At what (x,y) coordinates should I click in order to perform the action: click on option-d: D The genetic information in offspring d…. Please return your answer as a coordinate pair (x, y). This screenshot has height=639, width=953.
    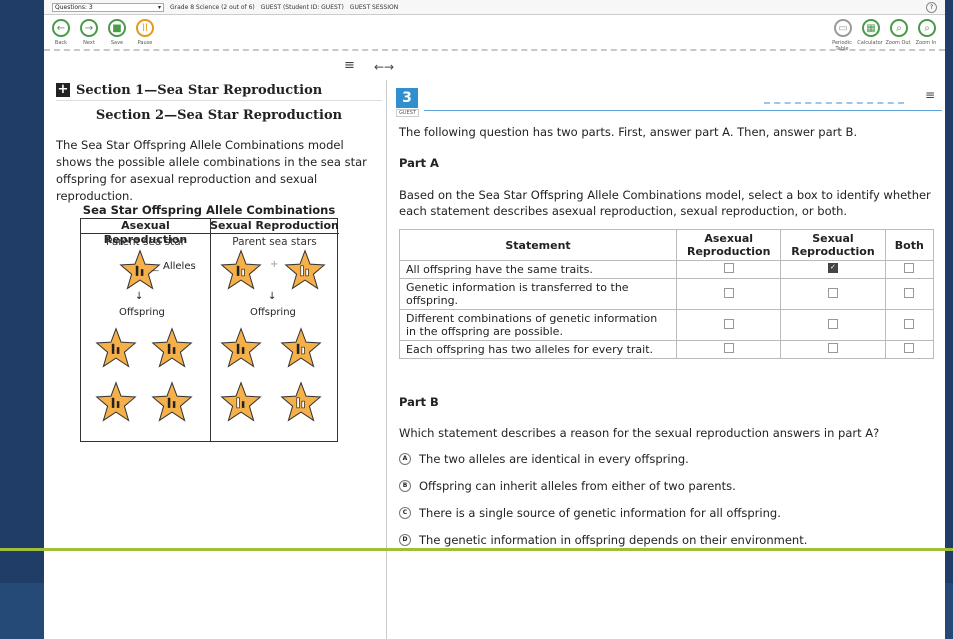
    Looking at the image, I should click on (603, 540).